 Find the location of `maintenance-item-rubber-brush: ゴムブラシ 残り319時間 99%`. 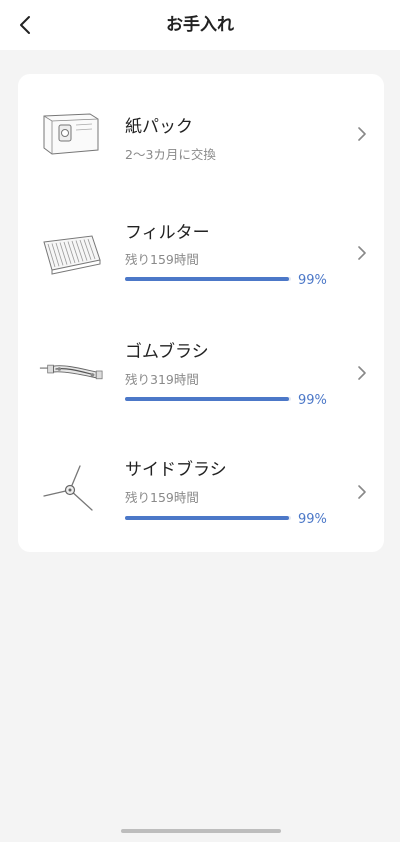

maintenance-item-rubber-brush: ゴムブラシ 残り319時間 99% is located at coordinates (201, 371).